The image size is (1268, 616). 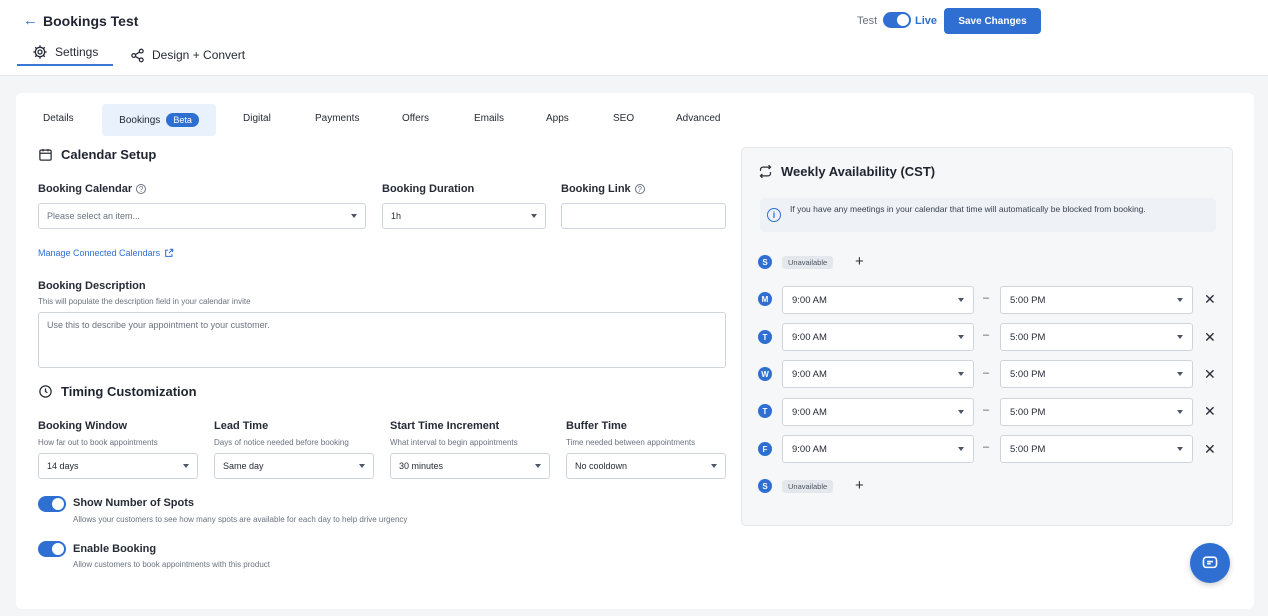 What do you see at coordinates (808, 486) in the screenshot?
I see `unavailable-badge: Unavailable` at bounding box center [808, 486].